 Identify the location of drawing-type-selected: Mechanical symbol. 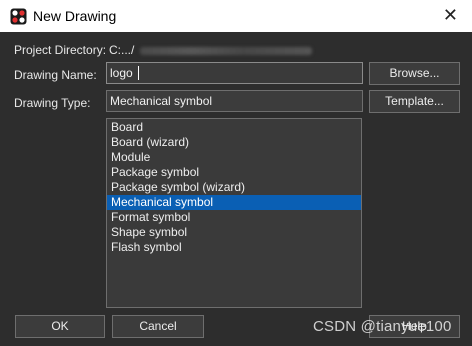
(161, 101).